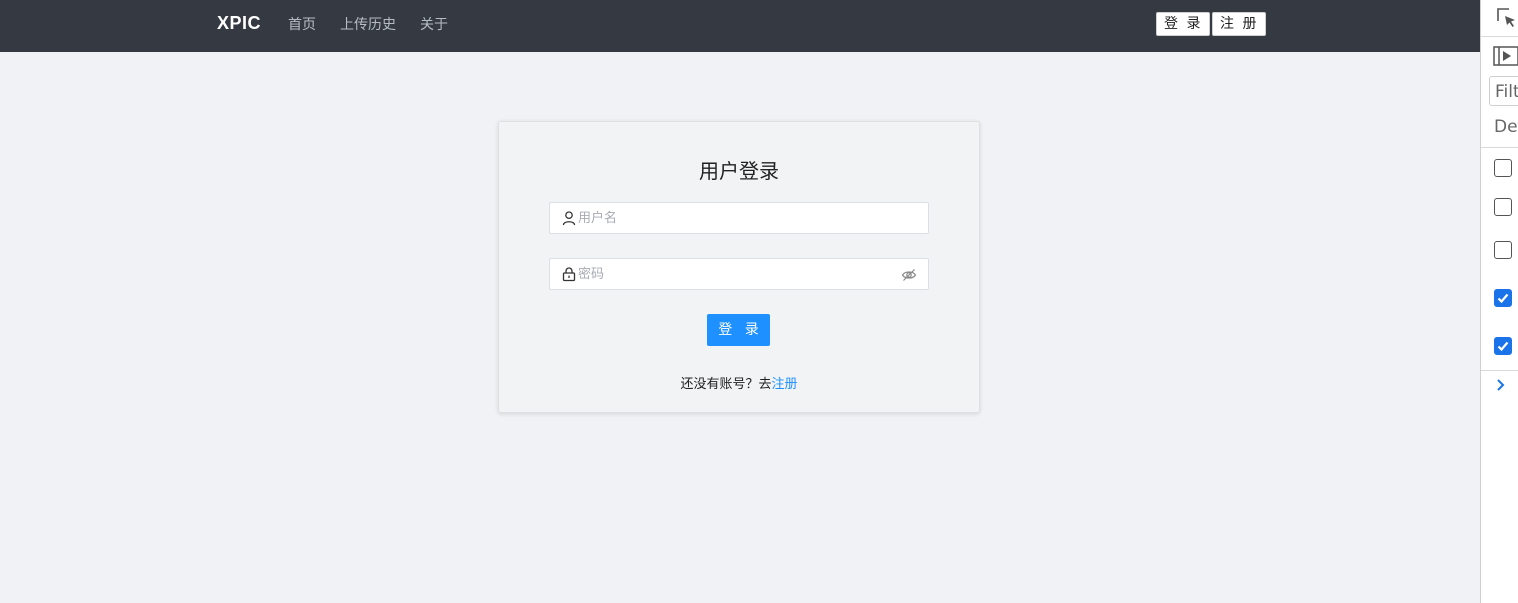 The width and height of the screenshot is (1518, 603). I want to click on default-levels-label: Def, so click(1506, 127).